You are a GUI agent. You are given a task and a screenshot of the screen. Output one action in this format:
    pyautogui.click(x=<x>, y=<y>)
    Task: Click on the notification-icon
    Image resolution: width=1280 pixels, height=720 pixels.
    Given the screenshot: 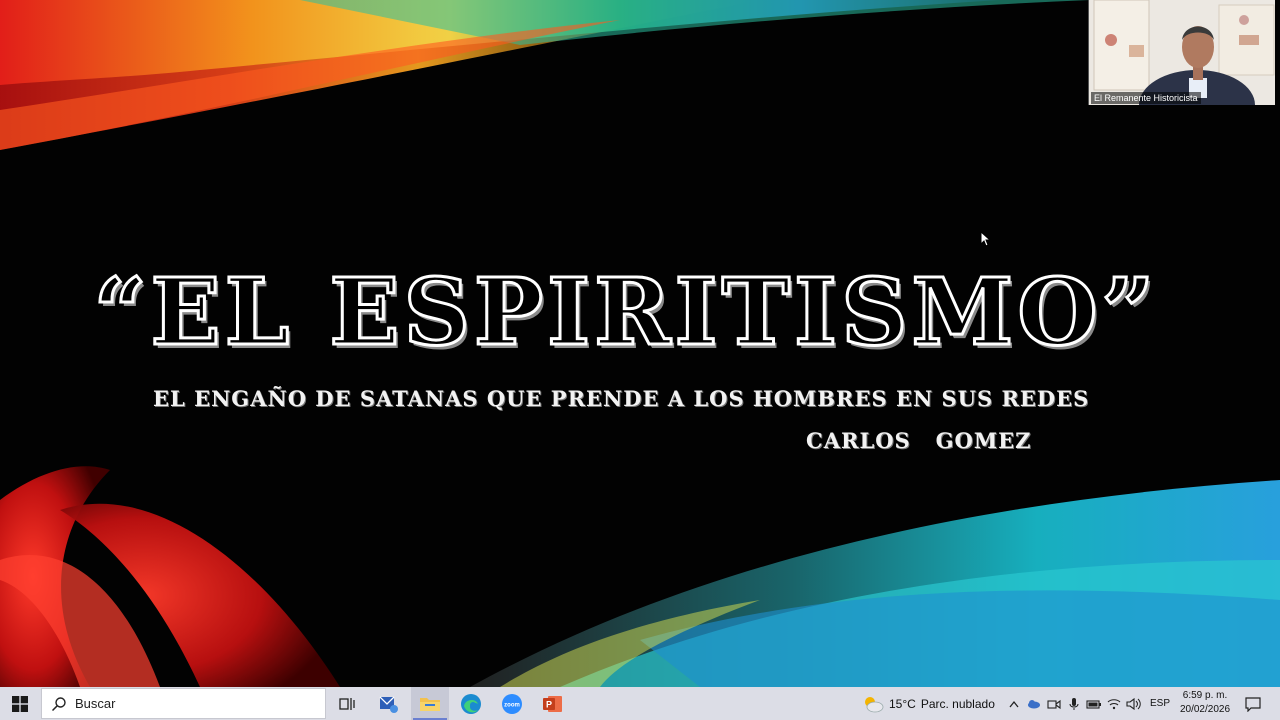 What is the action you would take?
    pyautogui.click(x=1253, y=704)
    